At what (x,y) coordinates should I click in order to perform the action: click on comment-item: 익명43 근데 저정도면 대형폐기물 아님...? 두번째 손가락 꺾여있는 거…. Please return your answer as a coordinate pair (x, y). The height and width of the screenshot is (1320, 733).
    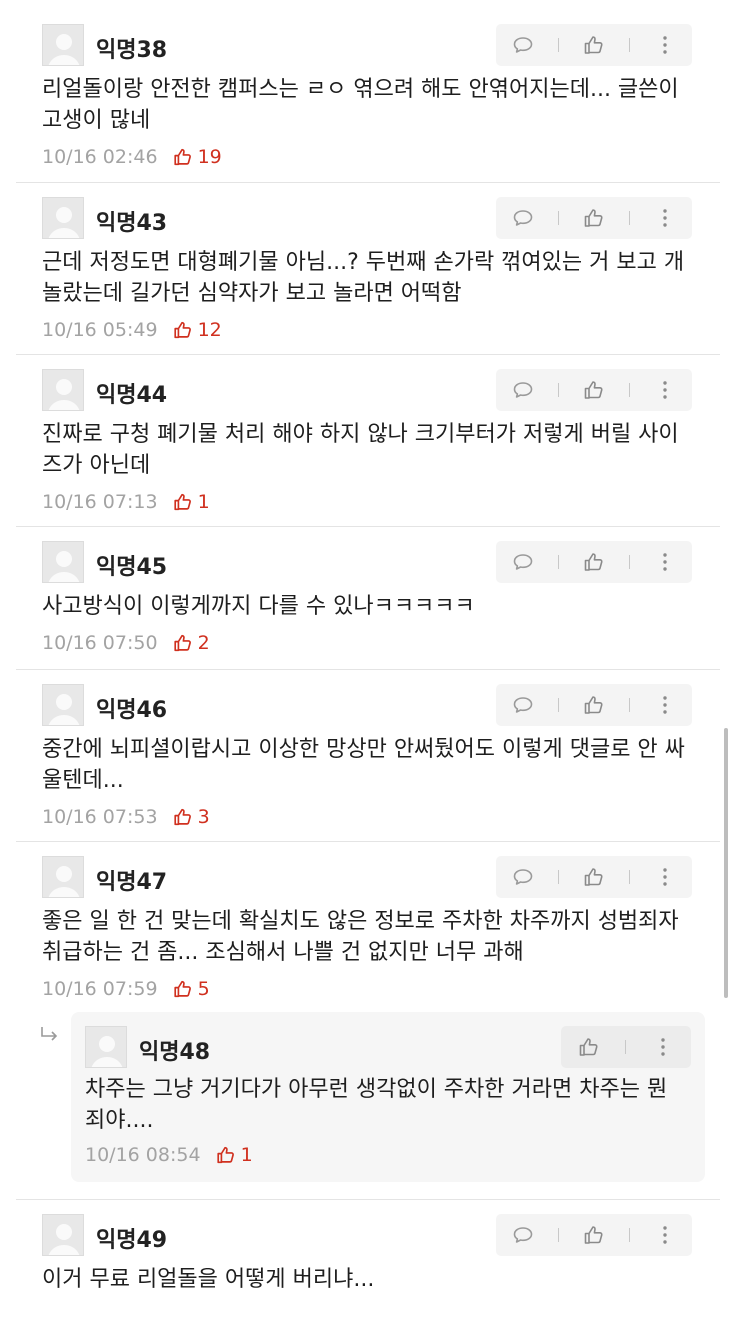
    Looking at the image, I should click on (368, 269).